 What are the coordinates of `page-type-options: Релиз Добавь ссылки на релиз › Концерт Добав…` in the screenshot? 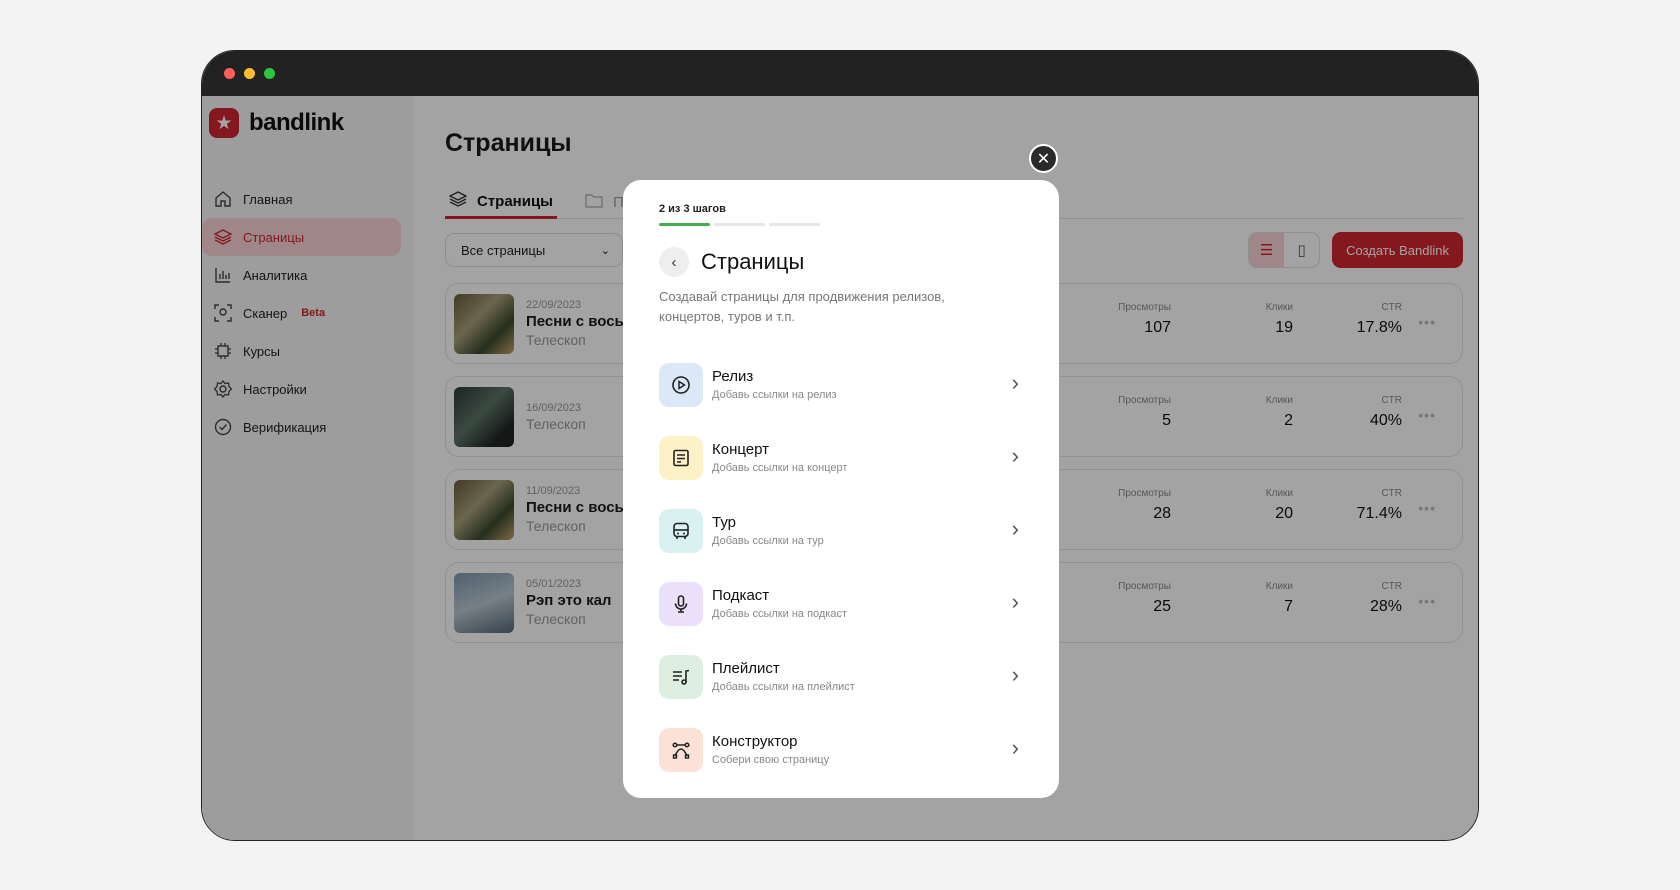 It's located at (841, 567).